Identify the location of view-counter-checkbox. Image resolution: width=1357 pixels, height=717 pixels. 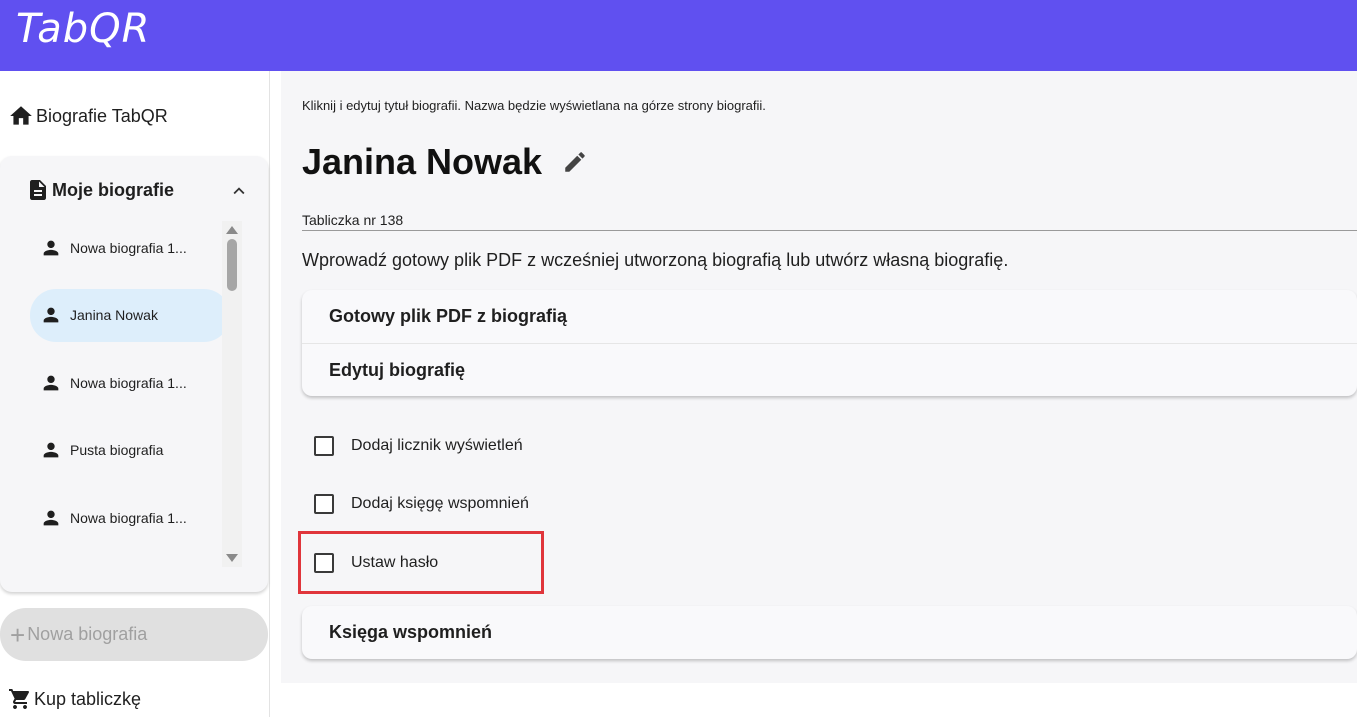
(324, 446).